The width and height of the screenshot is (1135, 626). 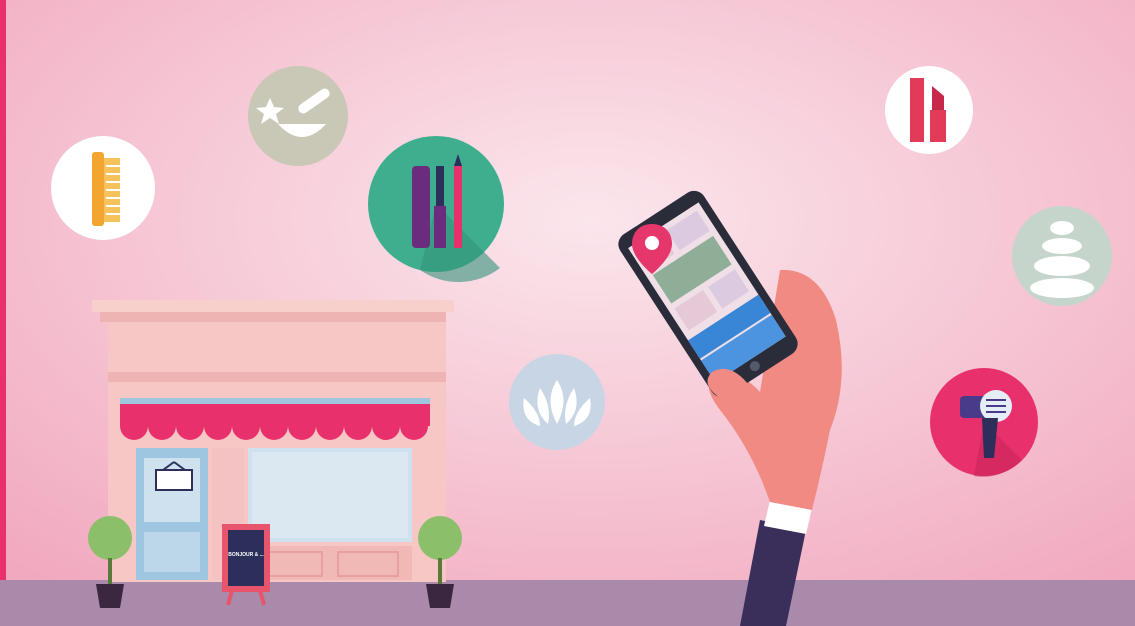 I want to click on ground, so click(x=567, y=603).